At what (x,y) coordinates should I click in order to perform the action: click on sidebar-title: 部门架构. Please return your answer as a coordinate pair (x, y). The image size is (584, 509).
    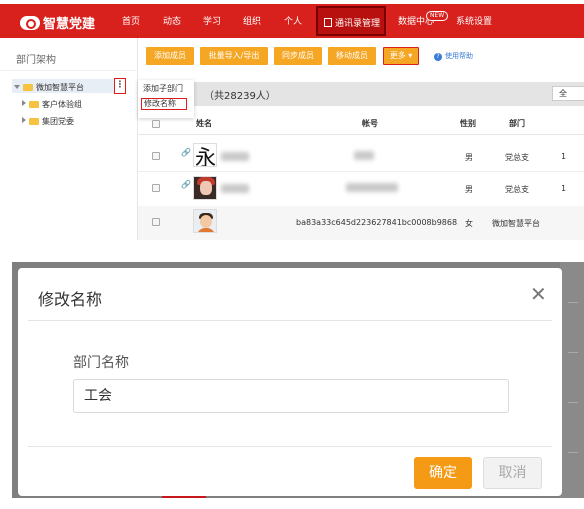
    Looking at the image, I should click on (36, 60).